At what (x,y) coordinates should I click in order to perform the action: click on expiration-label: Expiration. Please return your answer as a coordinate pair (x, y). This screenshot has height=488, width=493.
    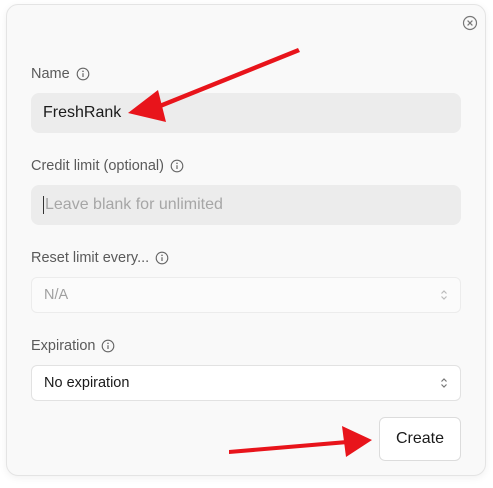
    Looking at the image, I should click on (73, 346).